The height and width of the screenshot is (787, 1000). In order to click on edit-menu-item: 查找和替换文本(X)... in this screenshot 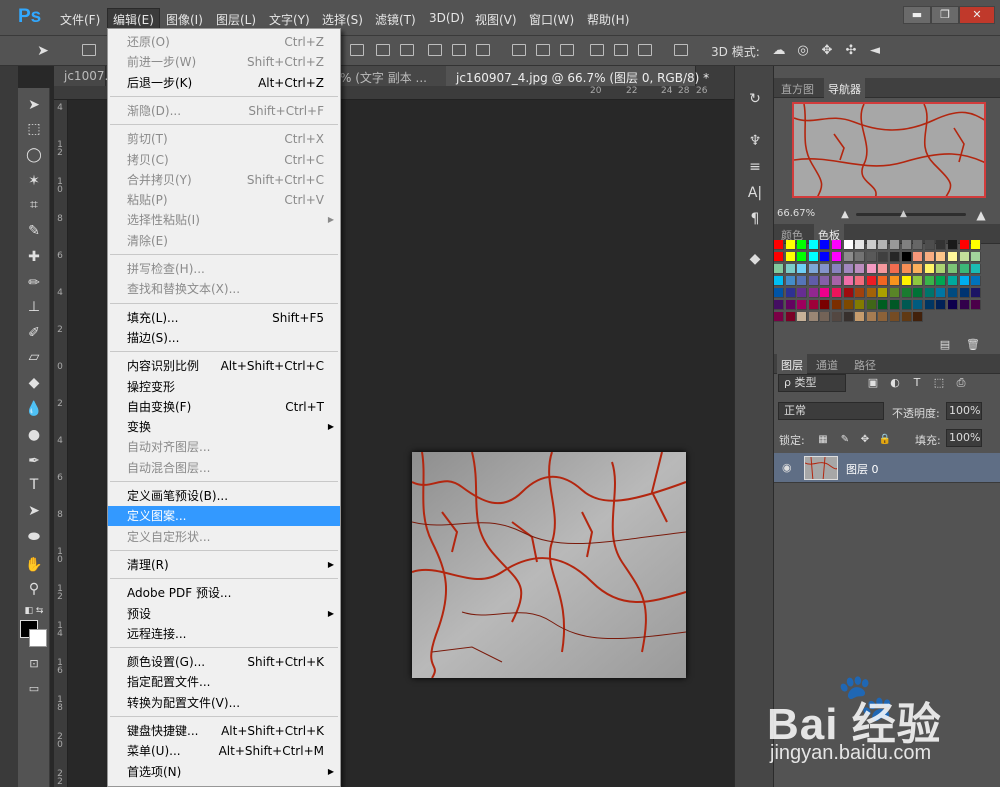, I will do `click(224, 289)`.